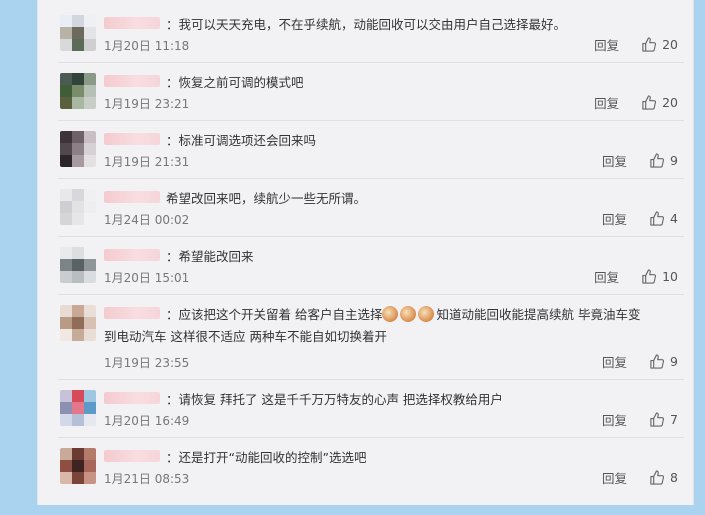  I want to click on comment-timestamp: 1月20日 15:01, so click(147, 278).